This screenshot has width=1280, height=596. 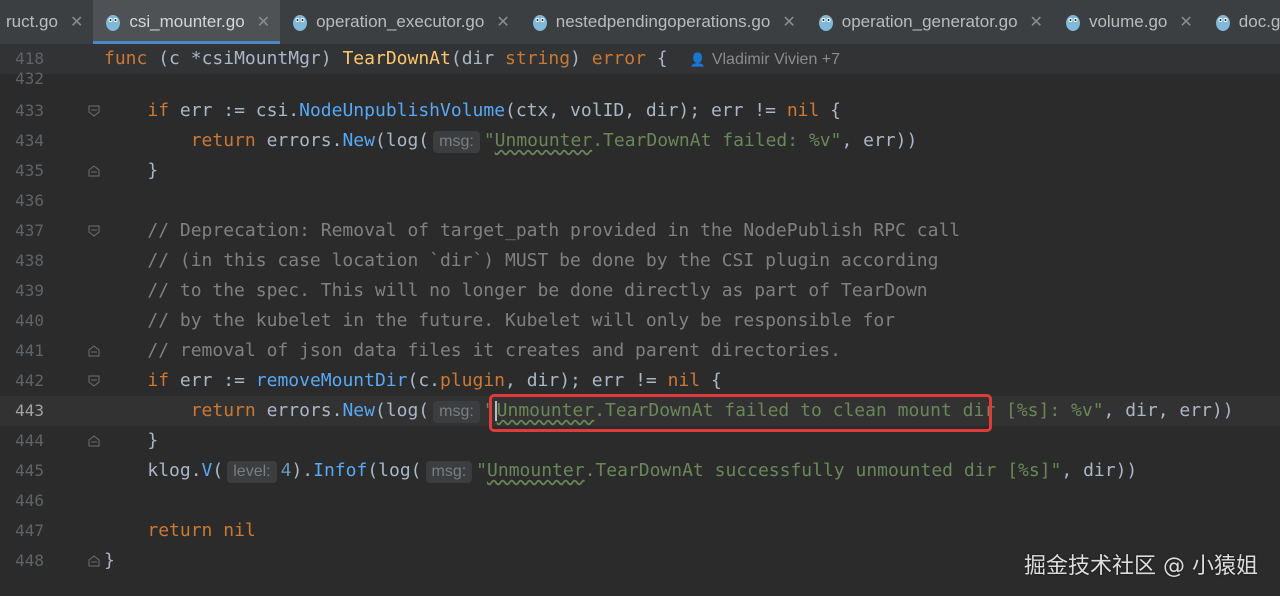 I want to click on tab-operation-executor-go: operation_executor.go ✕, so click(x=400, y=22).